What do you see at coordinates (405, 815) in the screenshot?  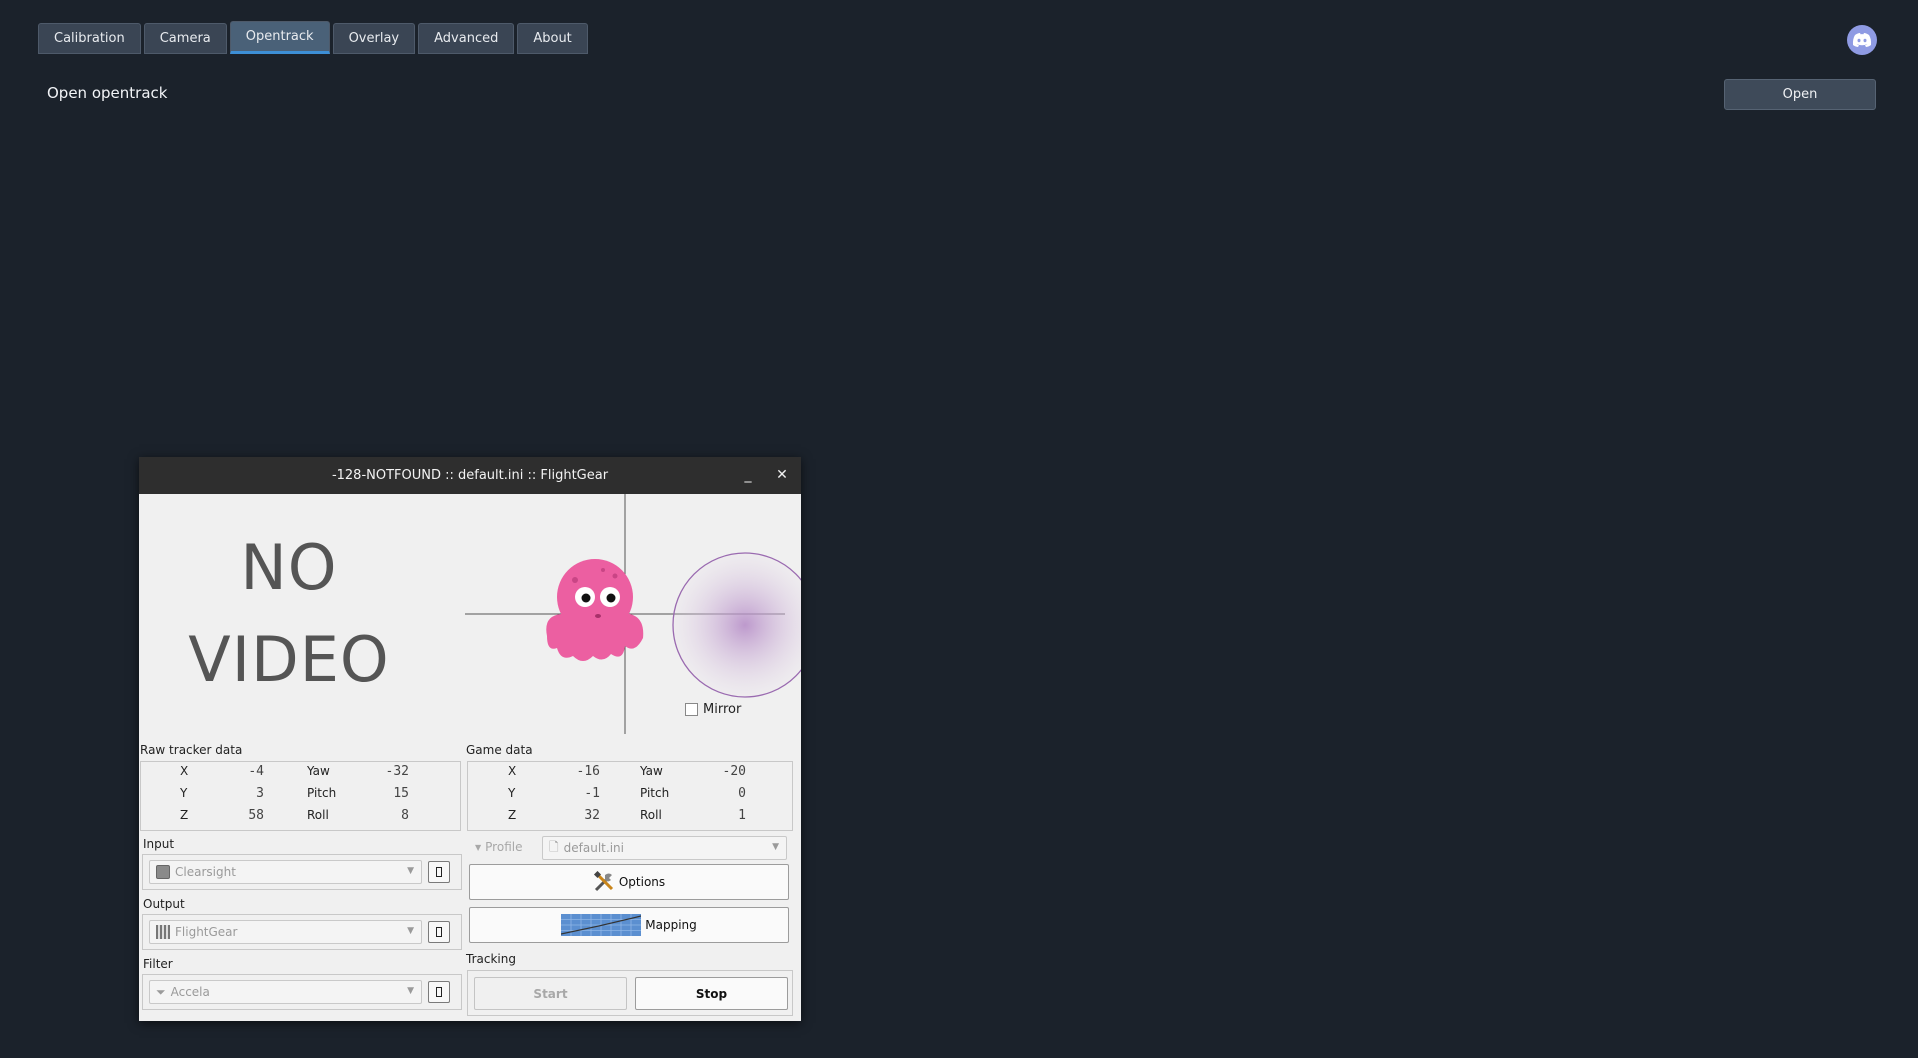 I see `raw-roll-value: 8` at bounding box center [405, 815].